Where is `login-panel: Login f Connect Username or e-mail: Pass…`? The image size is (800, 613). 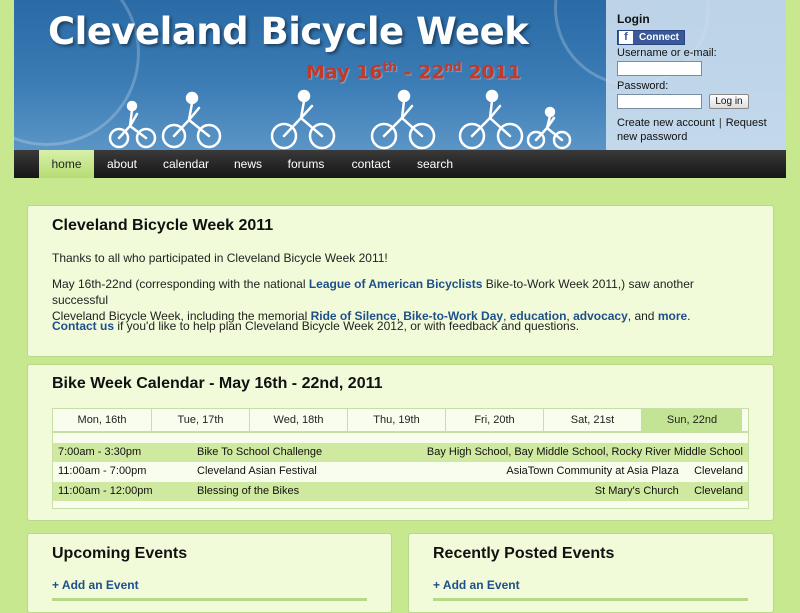 login-panel: Login f Connect Username or e-mail: Pass… is located at coordinates (696, 75).